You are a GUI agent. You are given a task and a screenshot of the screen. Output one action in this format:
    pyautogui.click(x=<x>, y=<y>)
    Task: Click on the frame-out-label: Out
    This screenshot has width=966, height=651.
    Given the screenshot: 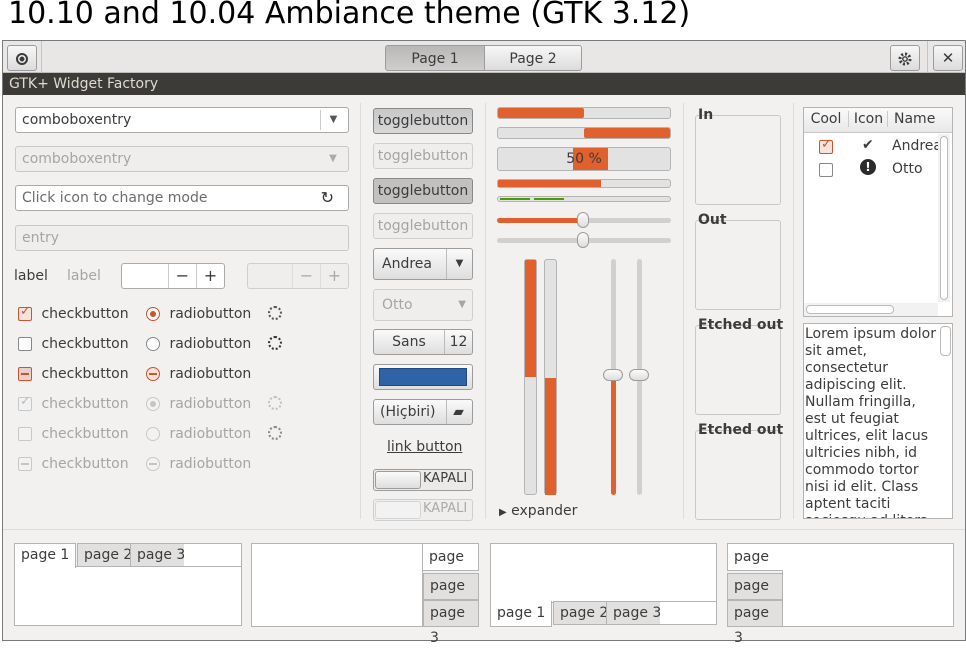 What is the action you would take?
    pyautogui.click(x=712, y=220)
    